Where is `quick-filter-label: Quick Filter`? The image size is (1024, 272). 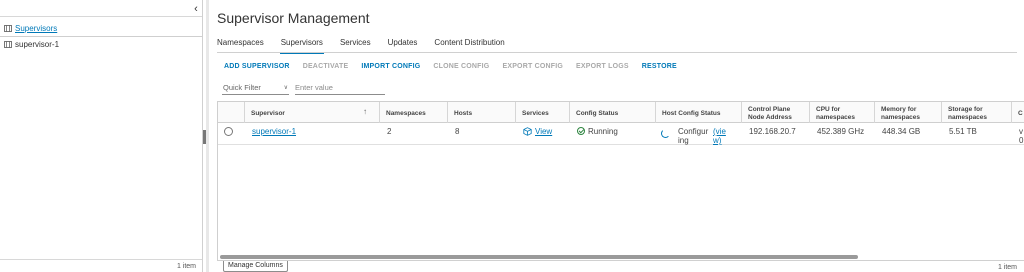 quick-filter-label: Quick Filter is located at coordinates (242, 87).